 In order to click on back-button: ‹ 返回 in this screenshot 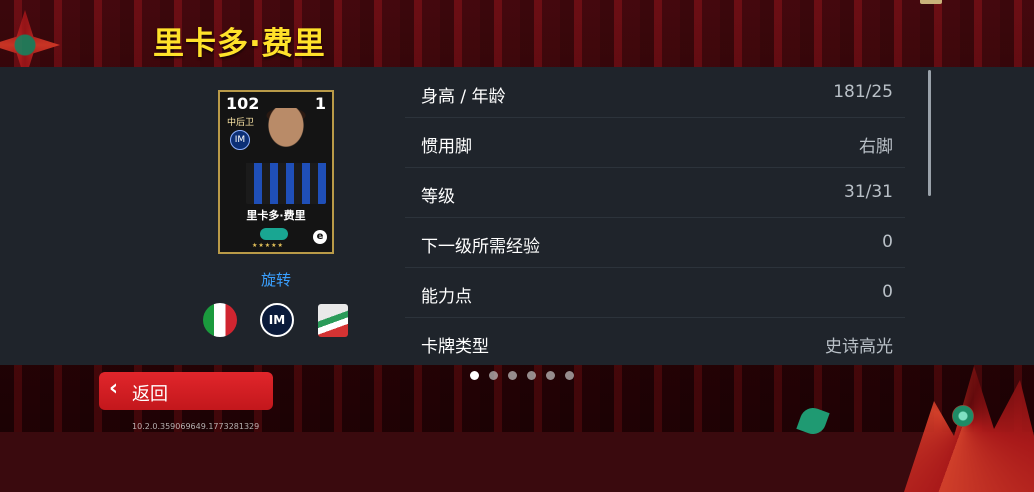, I will do `click(186, 391)`.